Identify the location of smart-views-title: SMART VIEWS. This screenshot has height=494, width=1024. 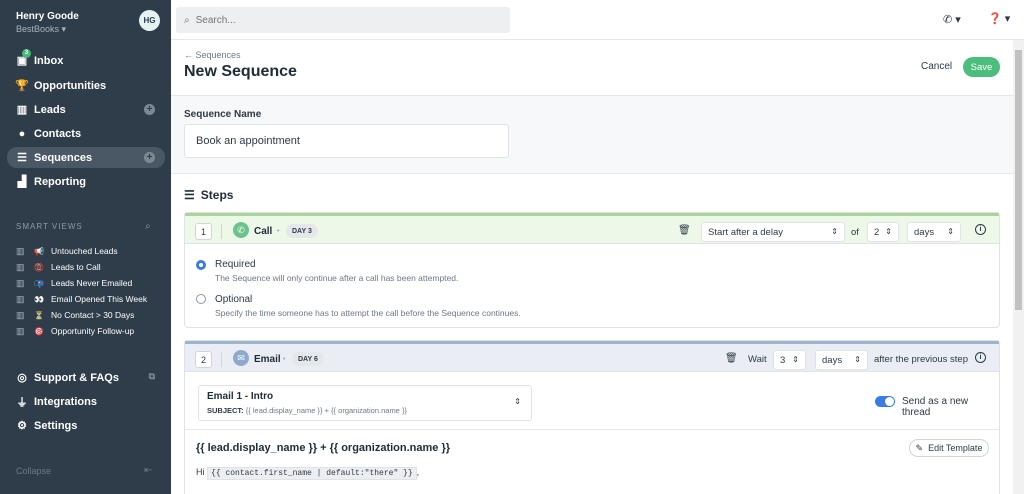
(49, 226).